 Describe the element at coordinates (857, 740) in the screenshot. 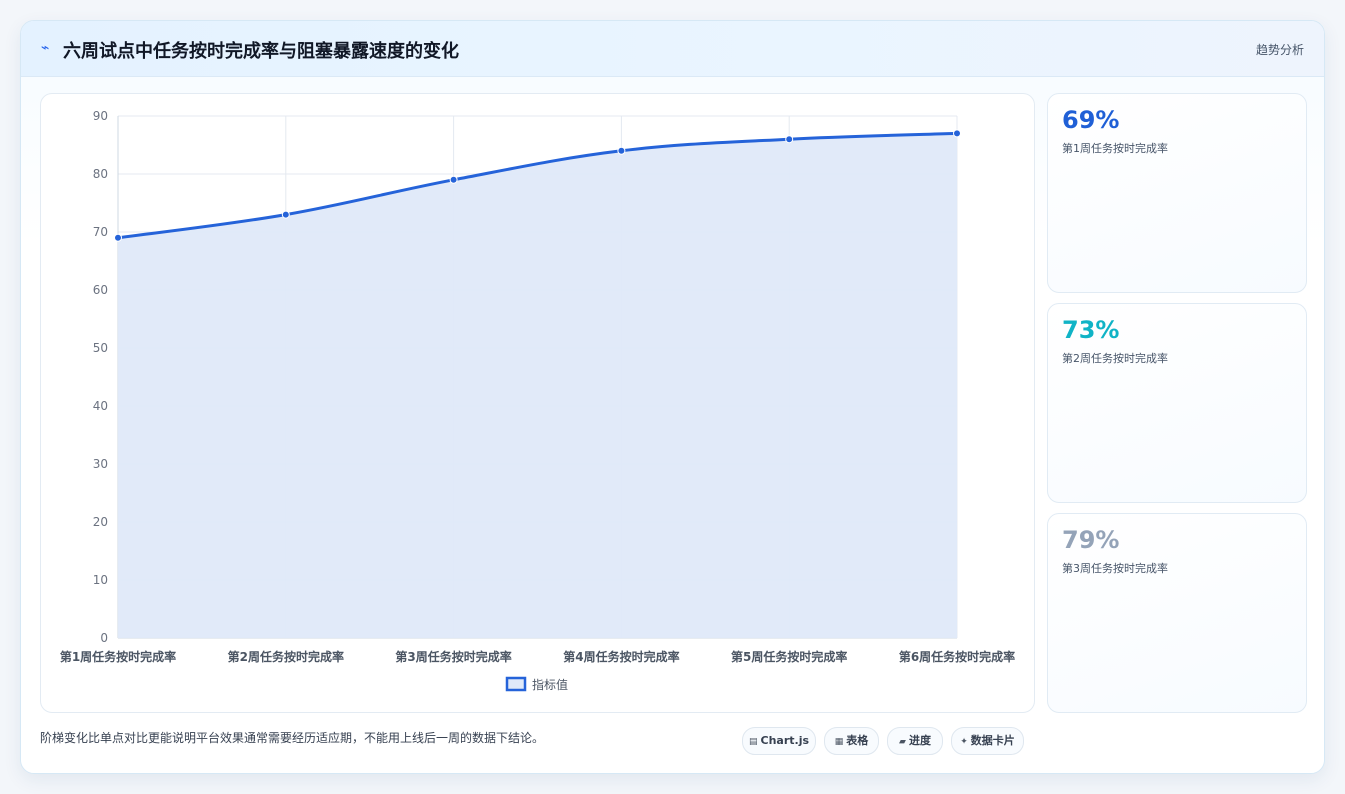

I see `chip-label: 表格` at that location.